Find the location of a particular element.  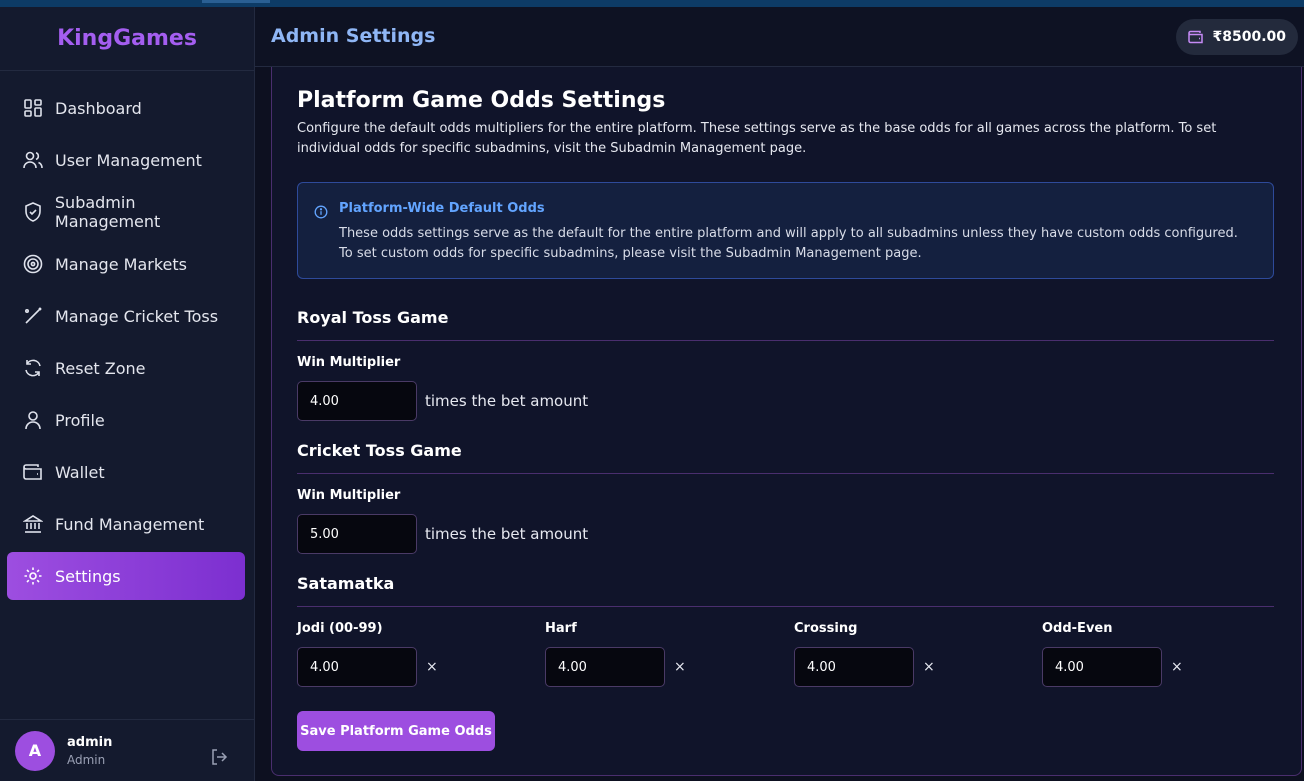

sidebar-item-label: User Management is located at coordinates (128, 160).